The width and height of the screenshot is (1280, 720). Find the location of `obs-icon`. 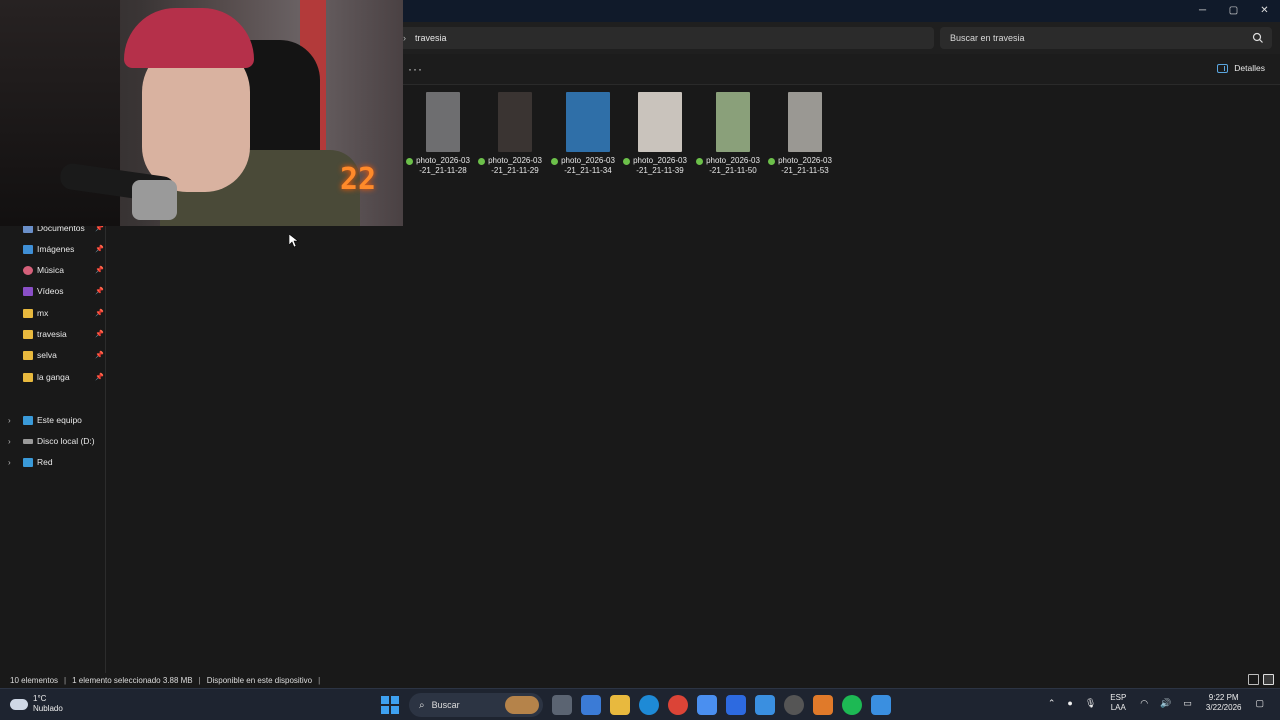

obs-icon is located at coordinates (794, 705).